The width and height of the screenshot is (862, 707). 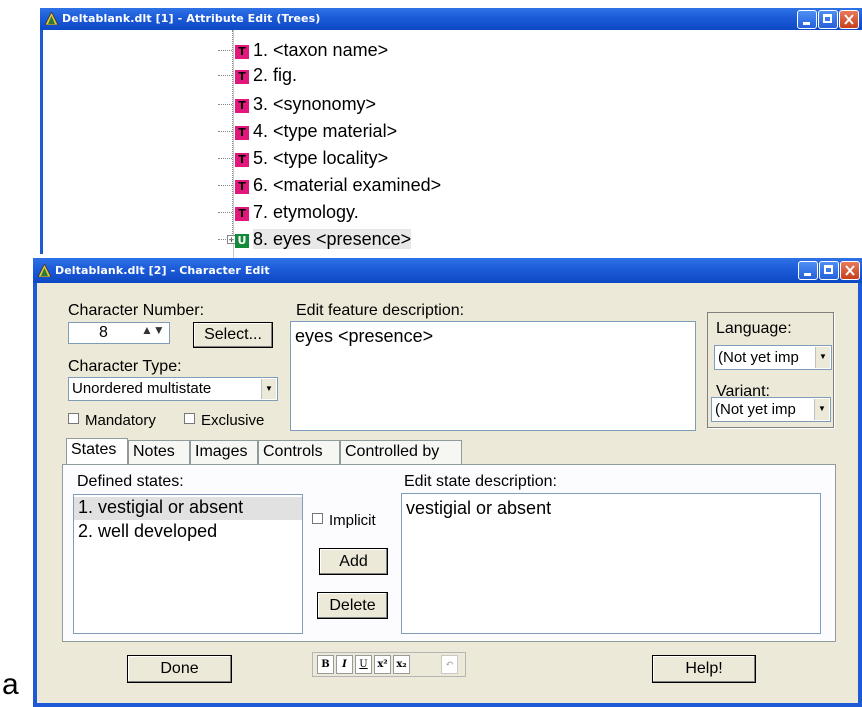 What do you see at coordinates (10, 684) in the screenshot?
I see `figure-panel-label: a` at bounding box center [10, 684].